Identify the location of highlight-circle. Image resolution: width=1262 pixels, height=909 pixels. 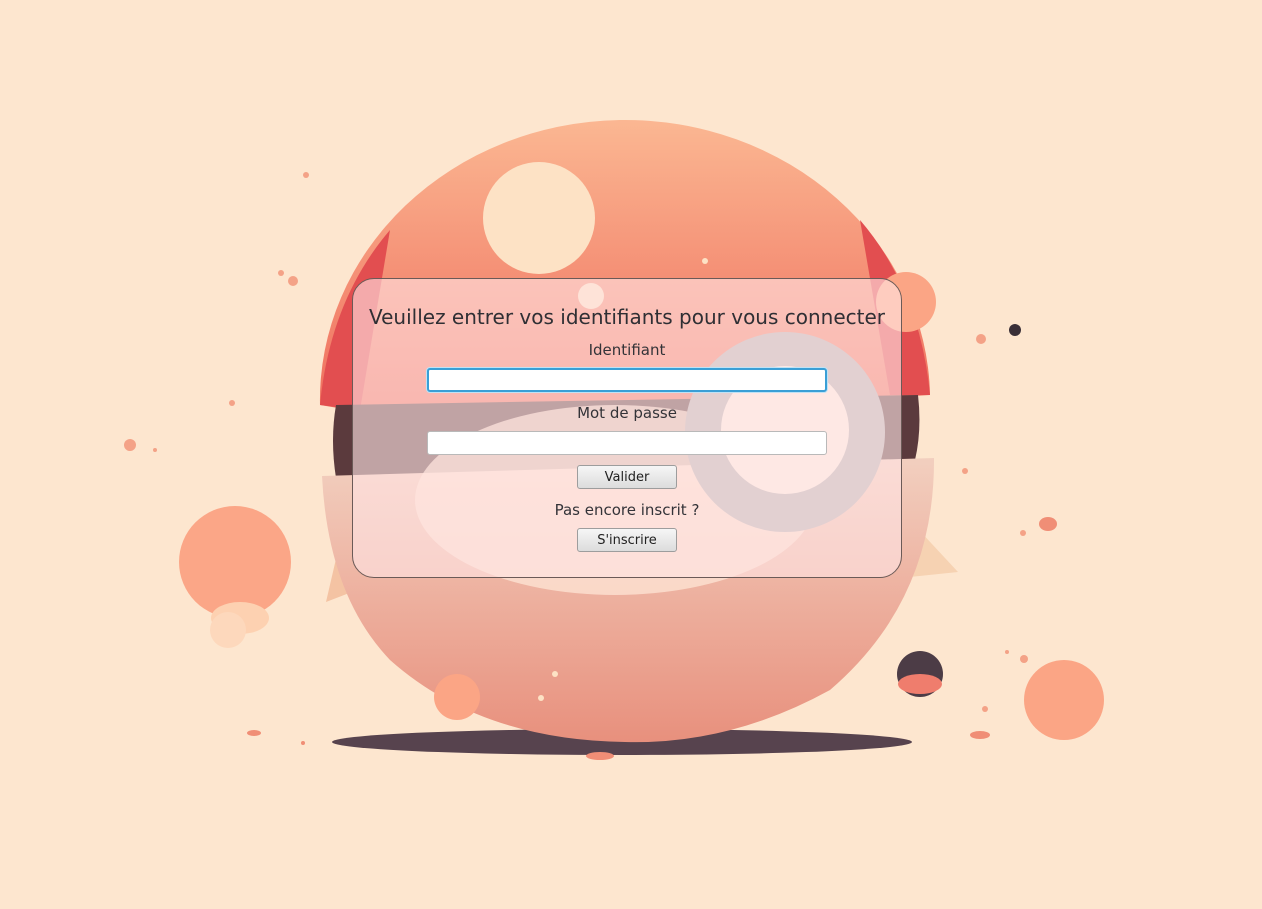
(539, 218).